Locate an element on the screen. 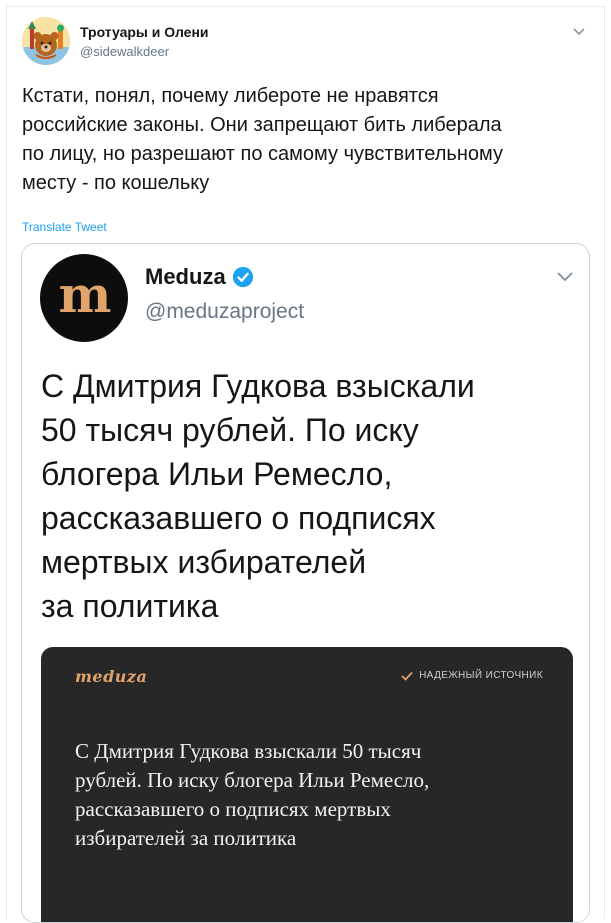 This screenshot has height=923, width=611. quoted-author-handle: @meduzaproject is located at coordinates (224, 312).